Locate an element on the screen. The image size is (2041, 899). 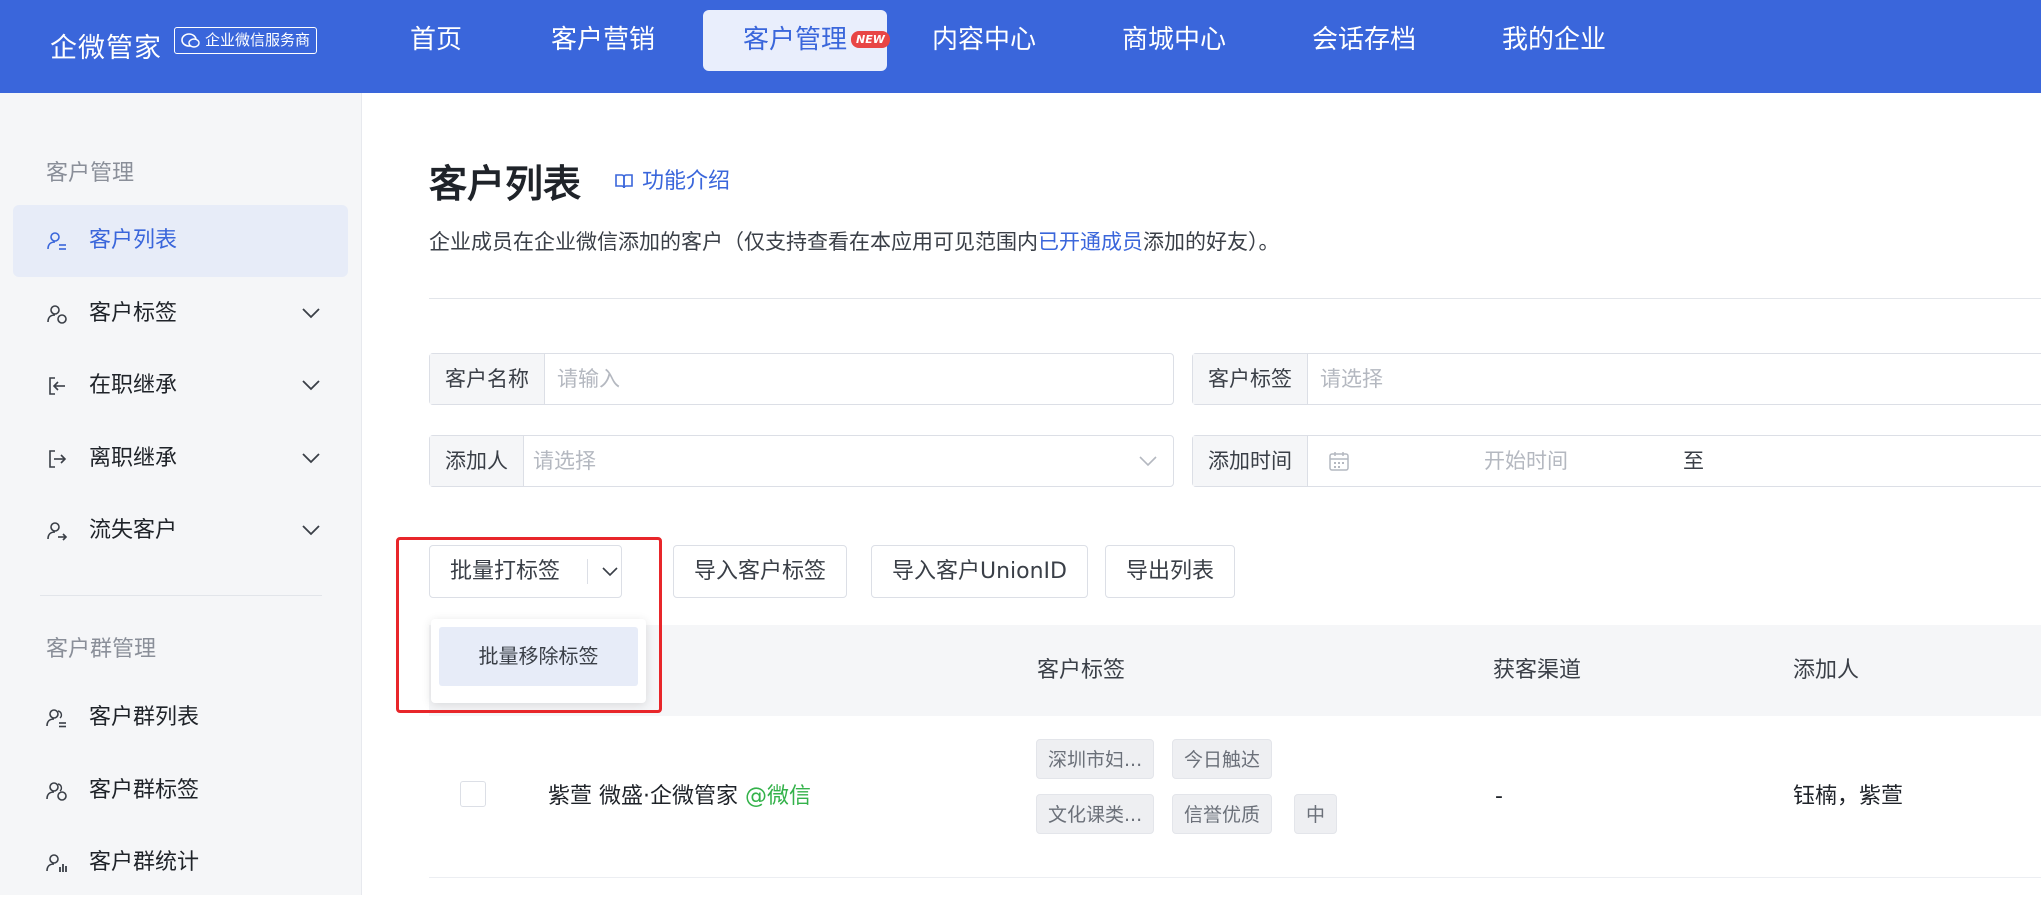
batch-tag-label: 批量打标签 is located at coordinates (505, 571).